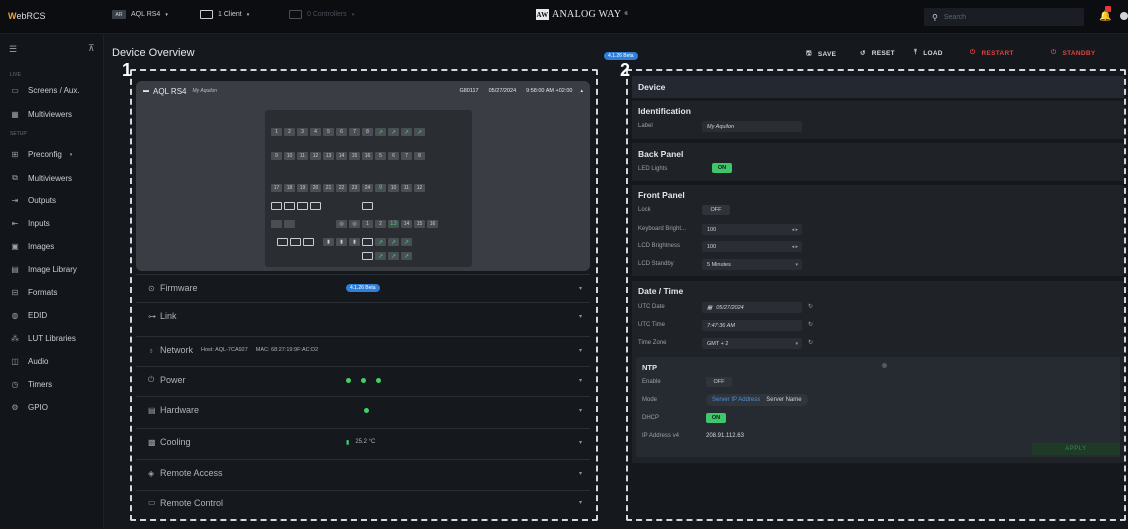 The image size is (1128, 529). Describe the element at coordinates (659, 246) in the screenshot. I see `lcd-brightness-label: LCD Brightness` at that location.